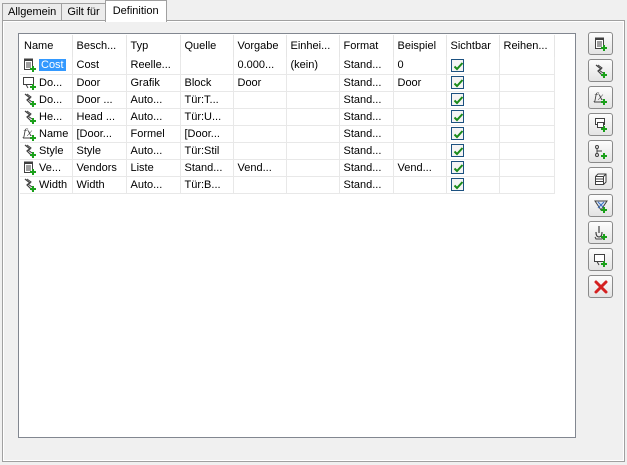  Describe the element at coordinates (99, 168) in the screenshot. I see `desc-cell: Vendors` at that location.